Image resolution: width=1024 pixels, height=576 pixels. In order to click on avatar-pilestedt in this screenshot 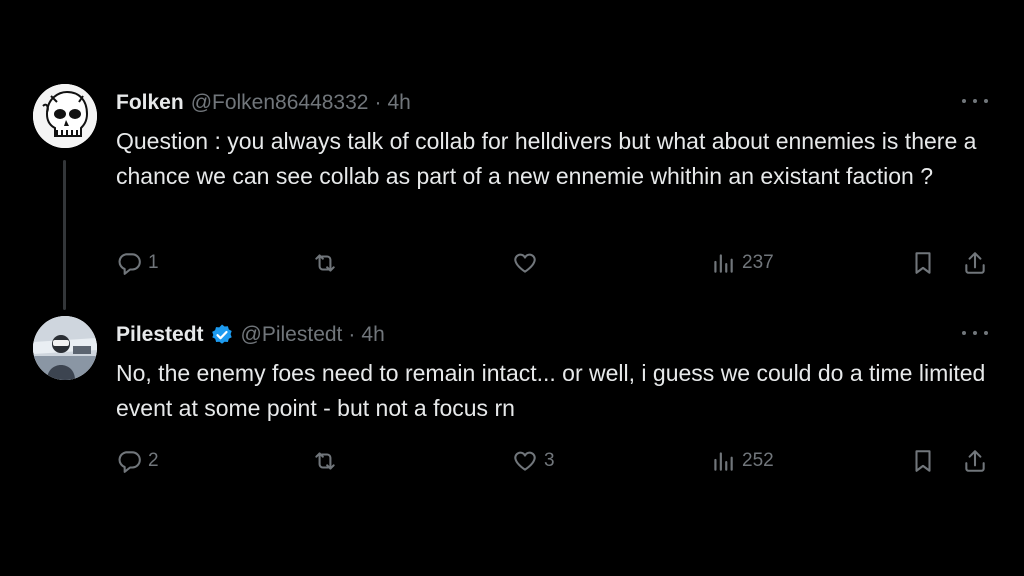, I will do `click(65, 348)`.